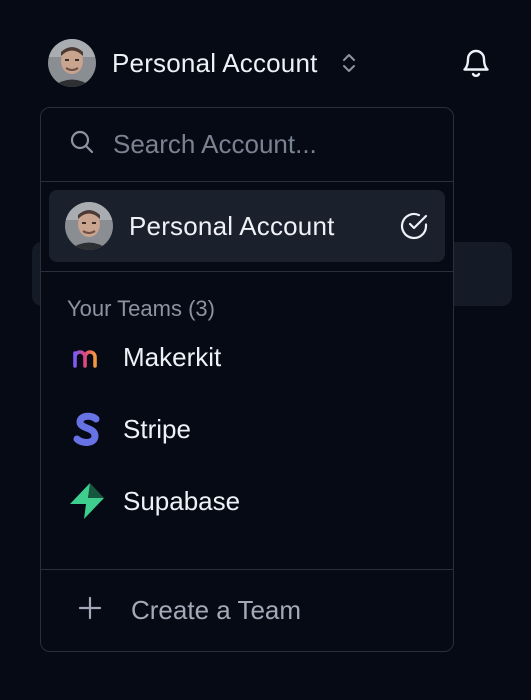 Image resolution: width=531 pixels, height=700 pixels. What do you see at coordinates (87, 501) in the screenshot?
I see `supabase-logo` at bounding box center [87, 501].